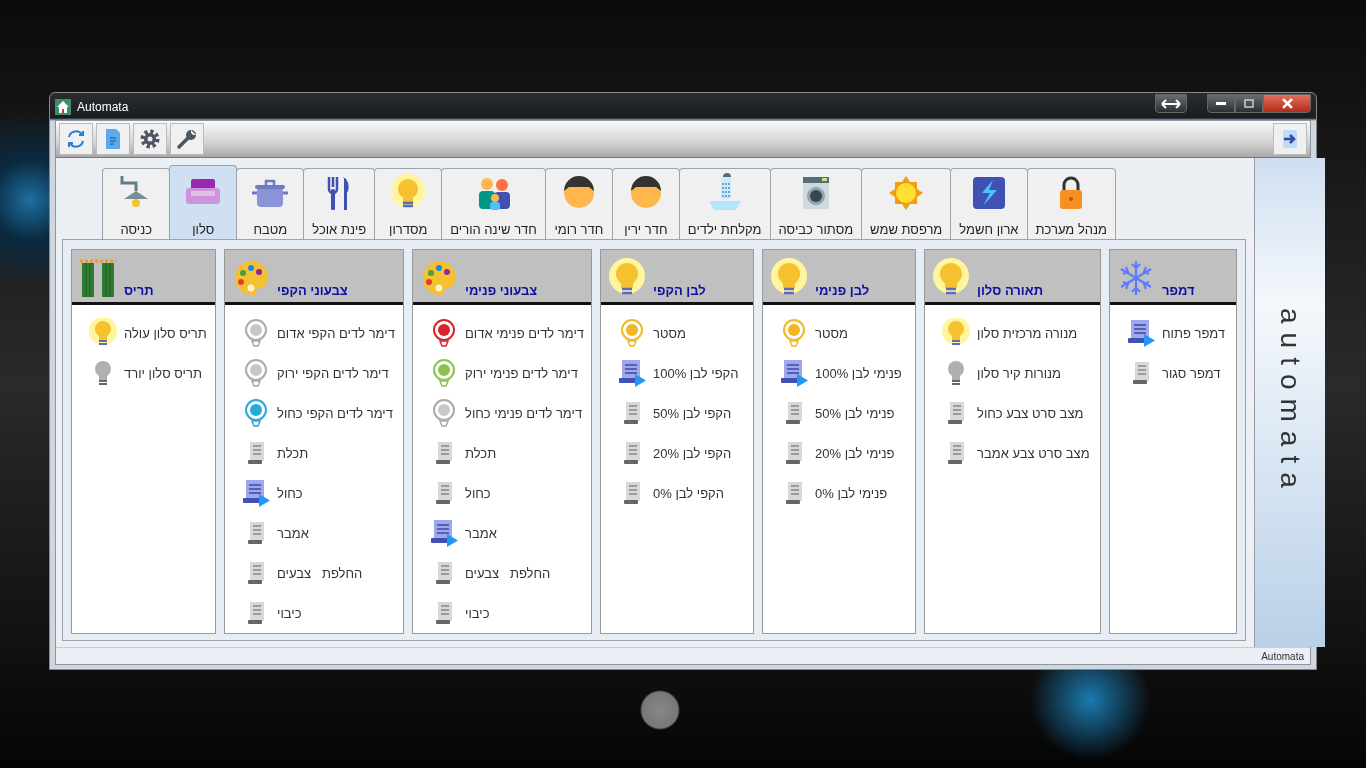  I want to click on house-icon, so click(63, 106).